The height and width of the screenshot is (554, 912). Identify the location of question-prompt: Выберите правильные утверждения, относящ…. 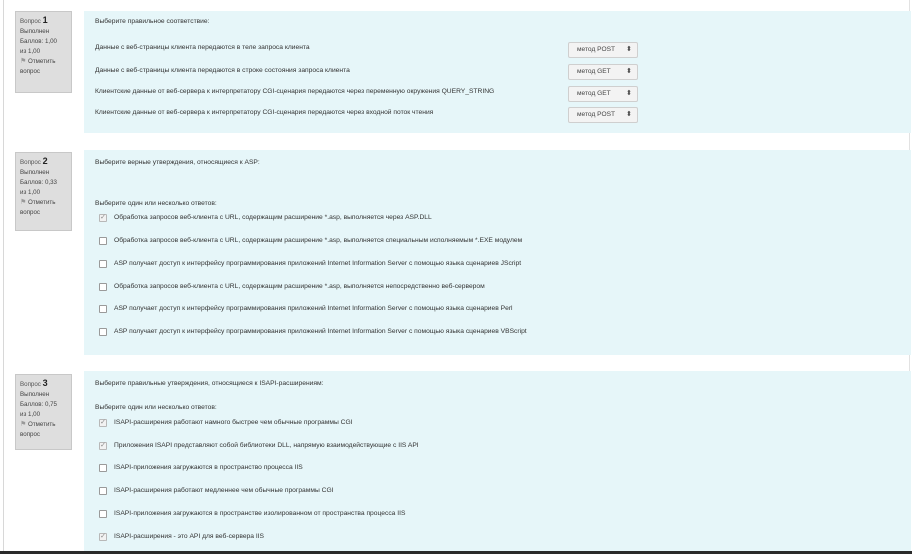
(209, 383).